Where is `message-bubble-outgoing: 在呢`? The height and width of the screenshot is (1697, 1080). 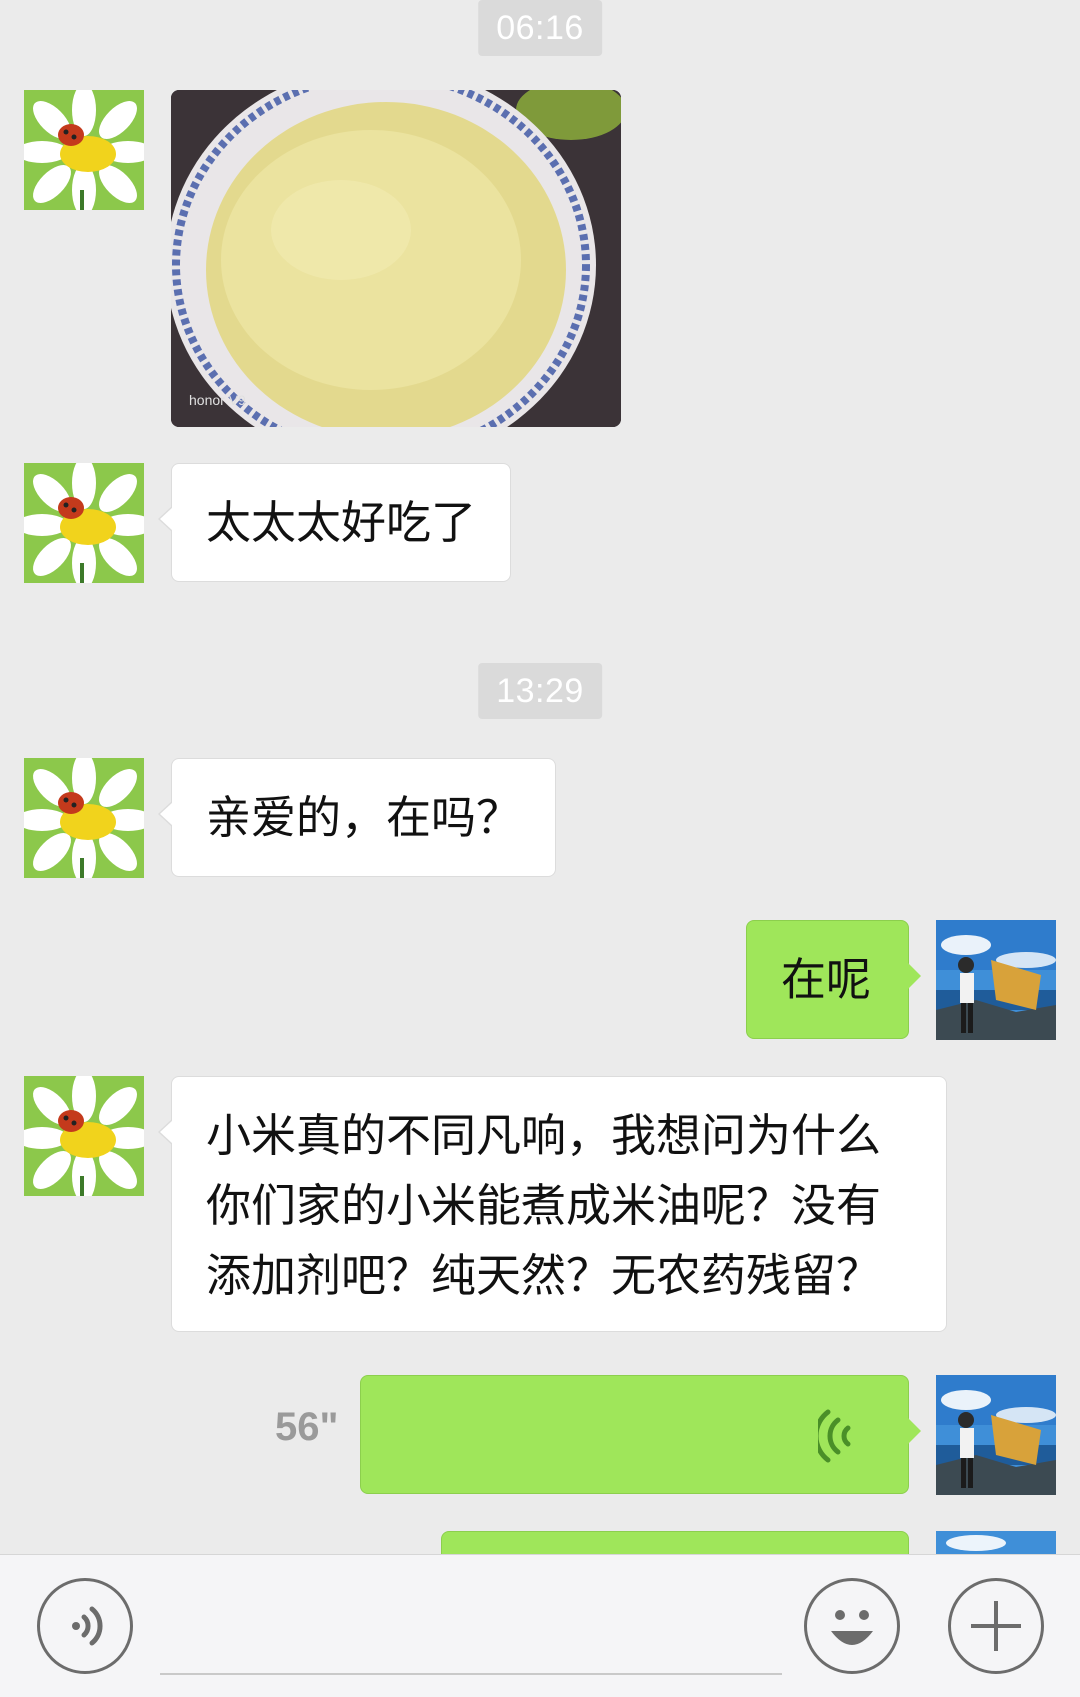 message-bubble-outgoing: 在呢 is located at coordinates (833, 979).